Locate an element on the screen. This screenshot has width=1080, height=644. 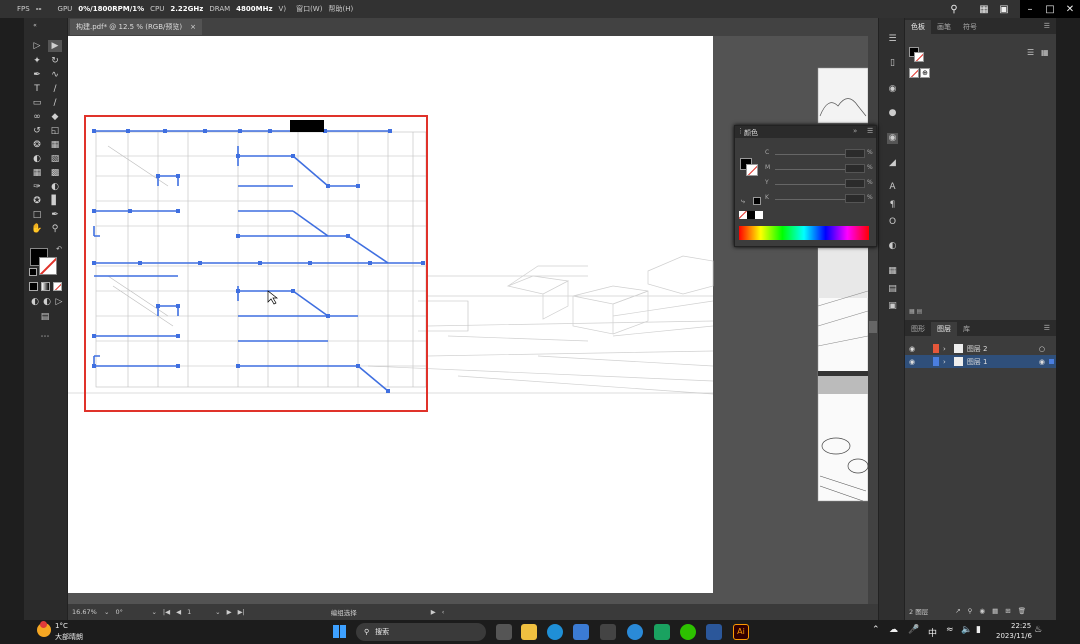
rotate-tool-icon: ↺ is located at coordinates (37, 131).